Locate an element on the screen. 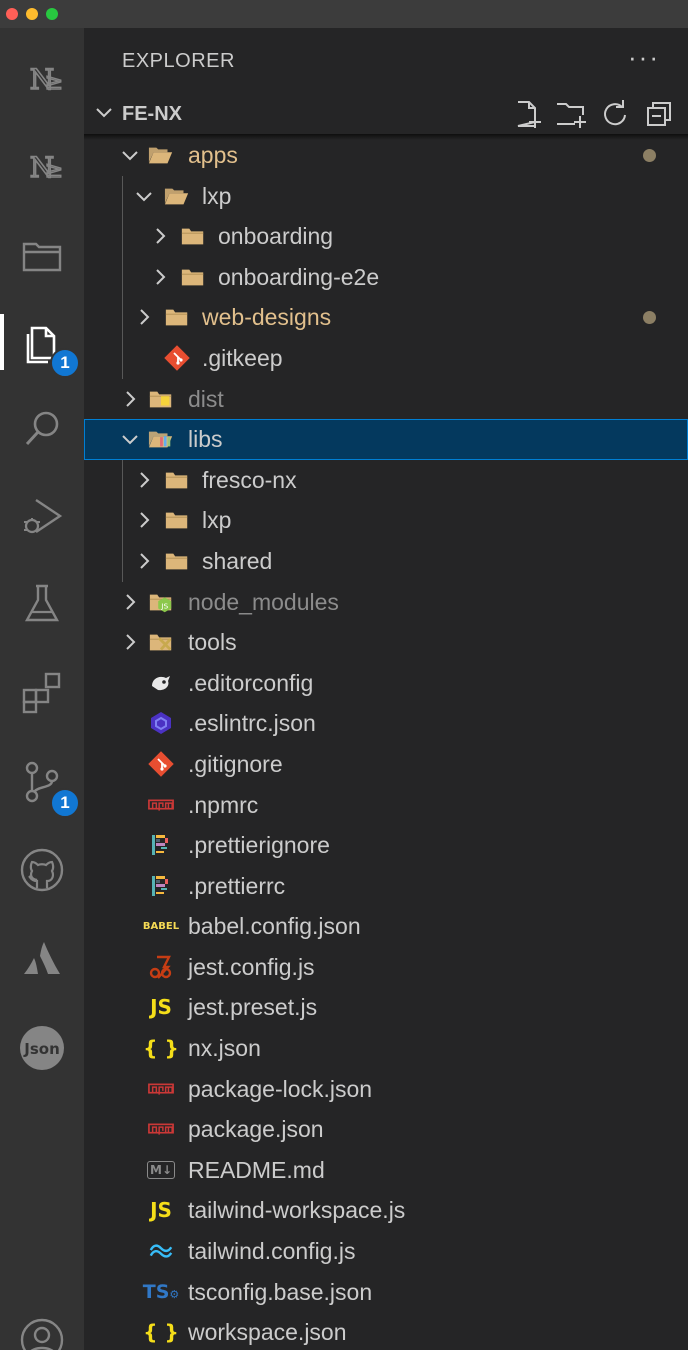 The image size is (688, 1350). tree-item-label: .editorconfig is located at coordinates (251, 682).